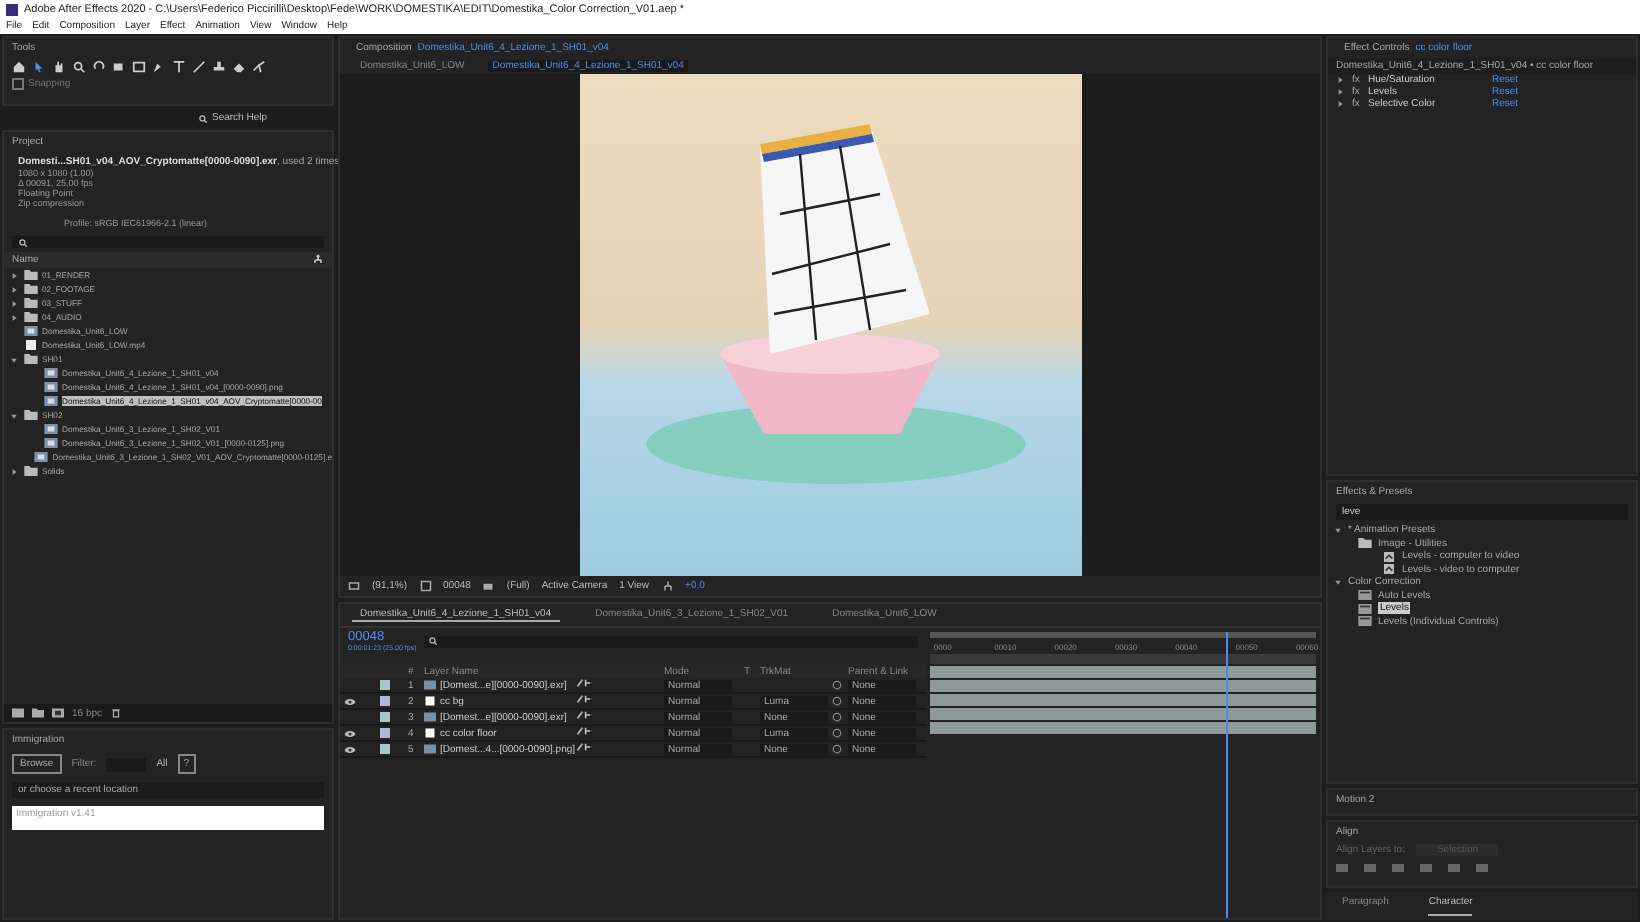 Image resolution: width=1640 pixels, height=922 pixels. Describe the element at coordinates (425, 586) in the screenshot. I see `grid-icon` at that location.